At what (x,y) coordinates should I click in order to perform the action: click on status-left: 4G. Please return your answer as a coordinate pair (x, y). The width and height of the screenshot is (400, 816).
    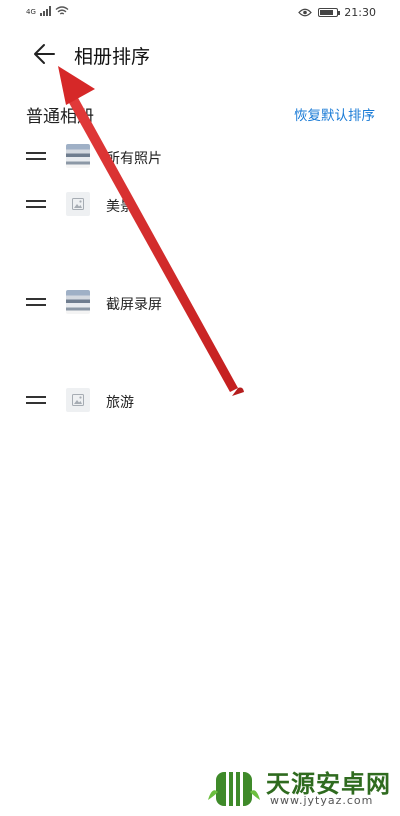
    Looking at the image, I should click on (47, 11).